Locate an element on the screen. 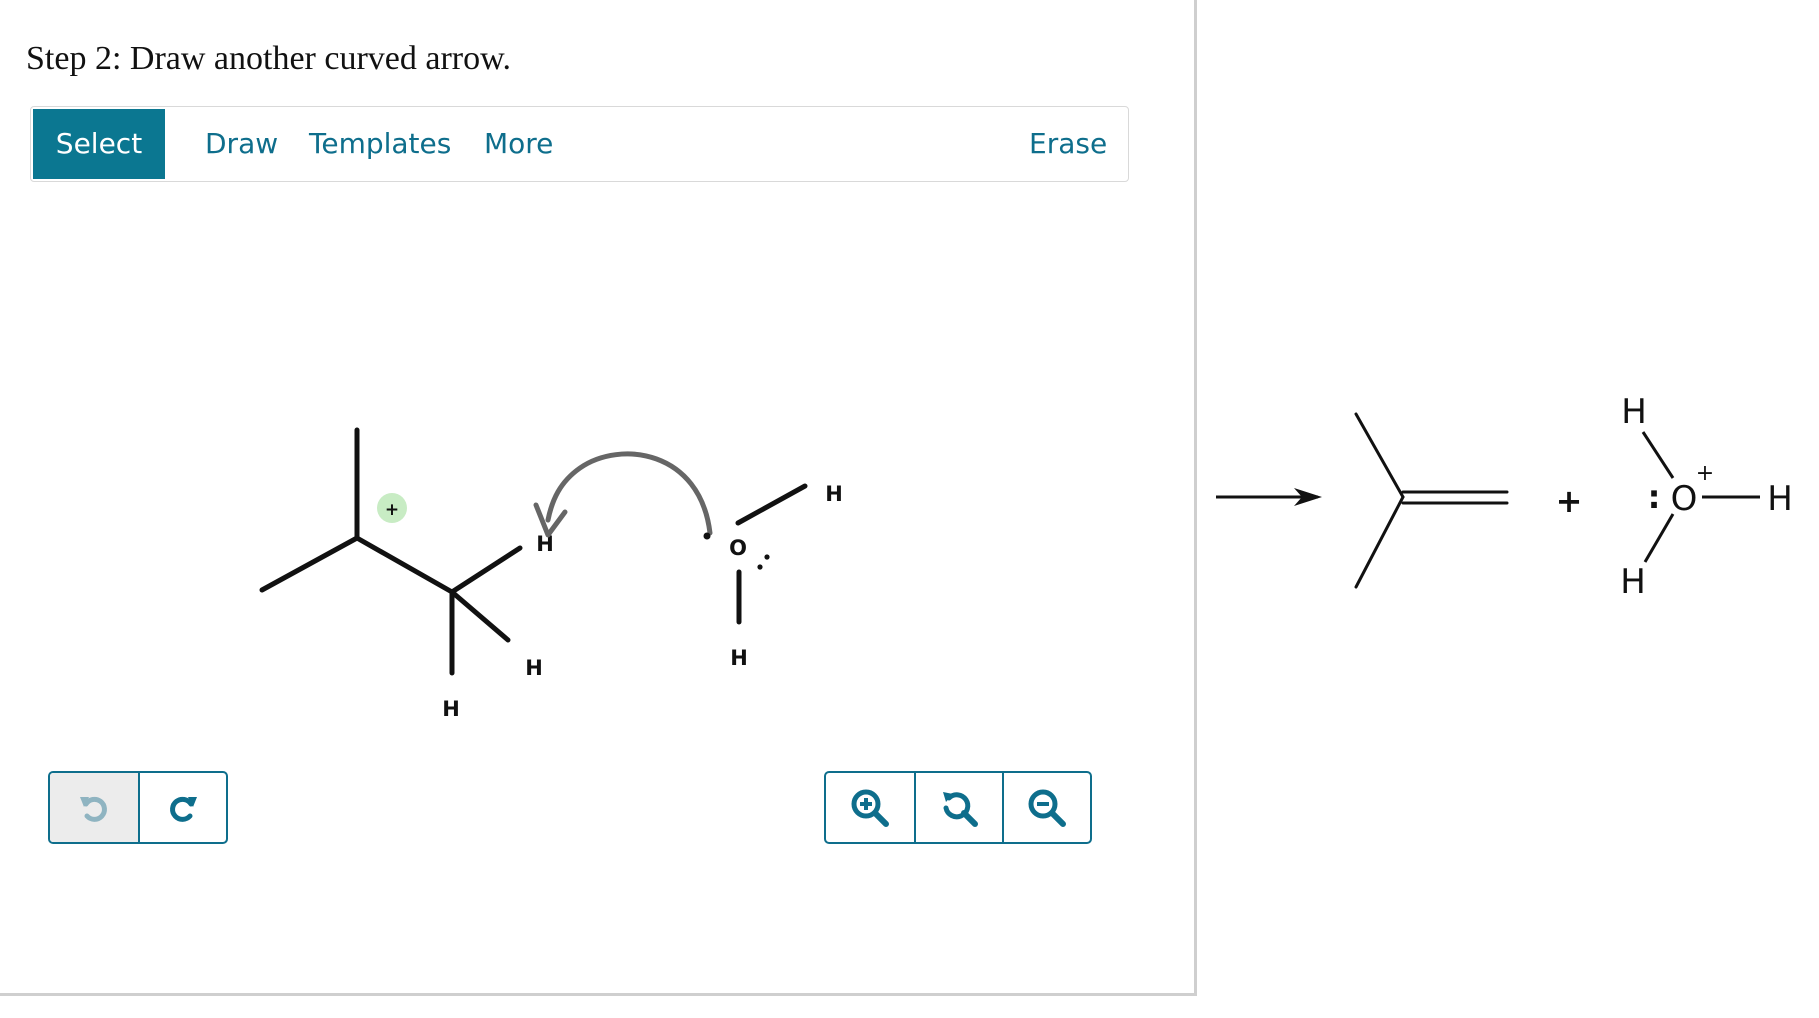 The image size is (1819, 1018). templates-tool-button: Templates is located at coordinates (380, 144).